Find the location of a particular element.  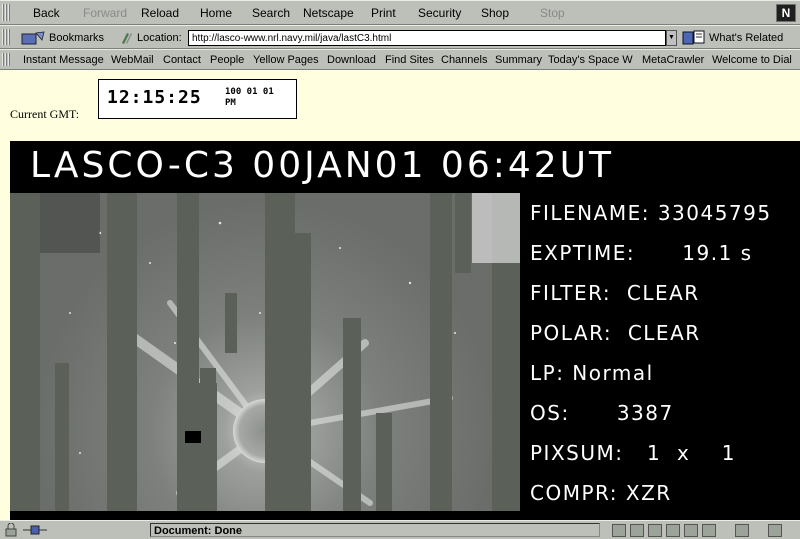

clock-ampm: PM is located at coordinates (230, 103).